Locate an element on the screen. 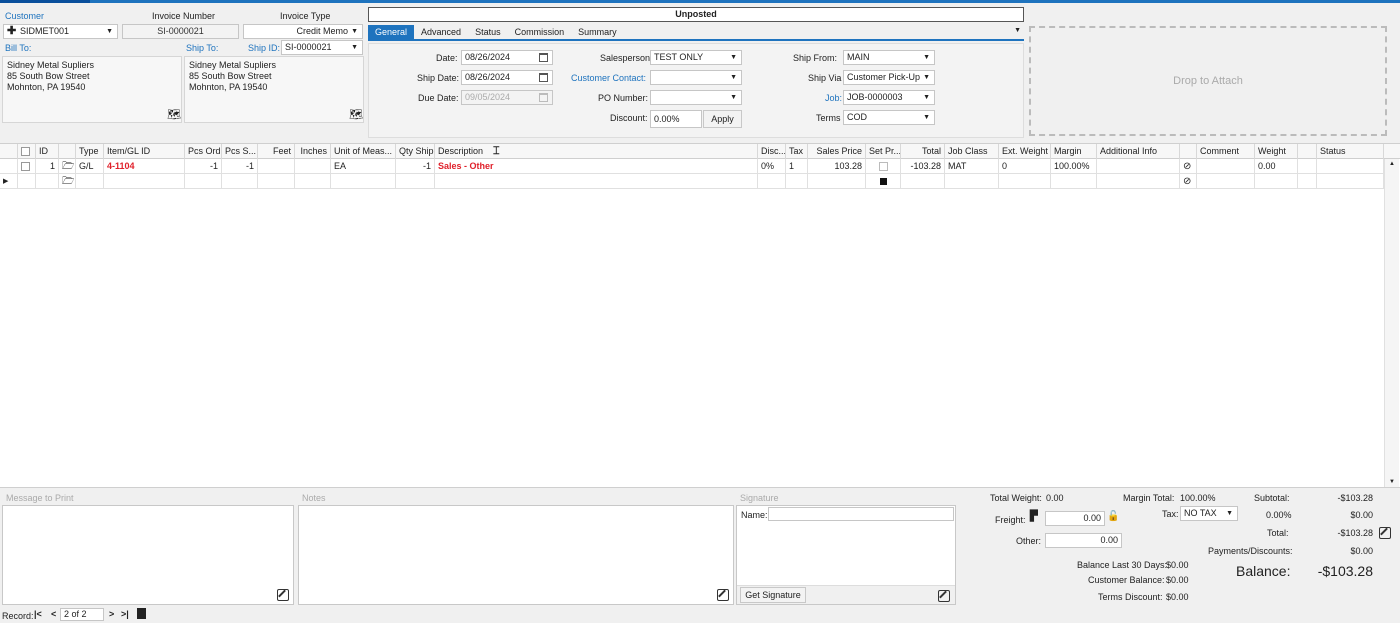 The width and height of the screenshot is (1400, 623). cell-pcs-s: -1 is located at coordinates (240, 166).